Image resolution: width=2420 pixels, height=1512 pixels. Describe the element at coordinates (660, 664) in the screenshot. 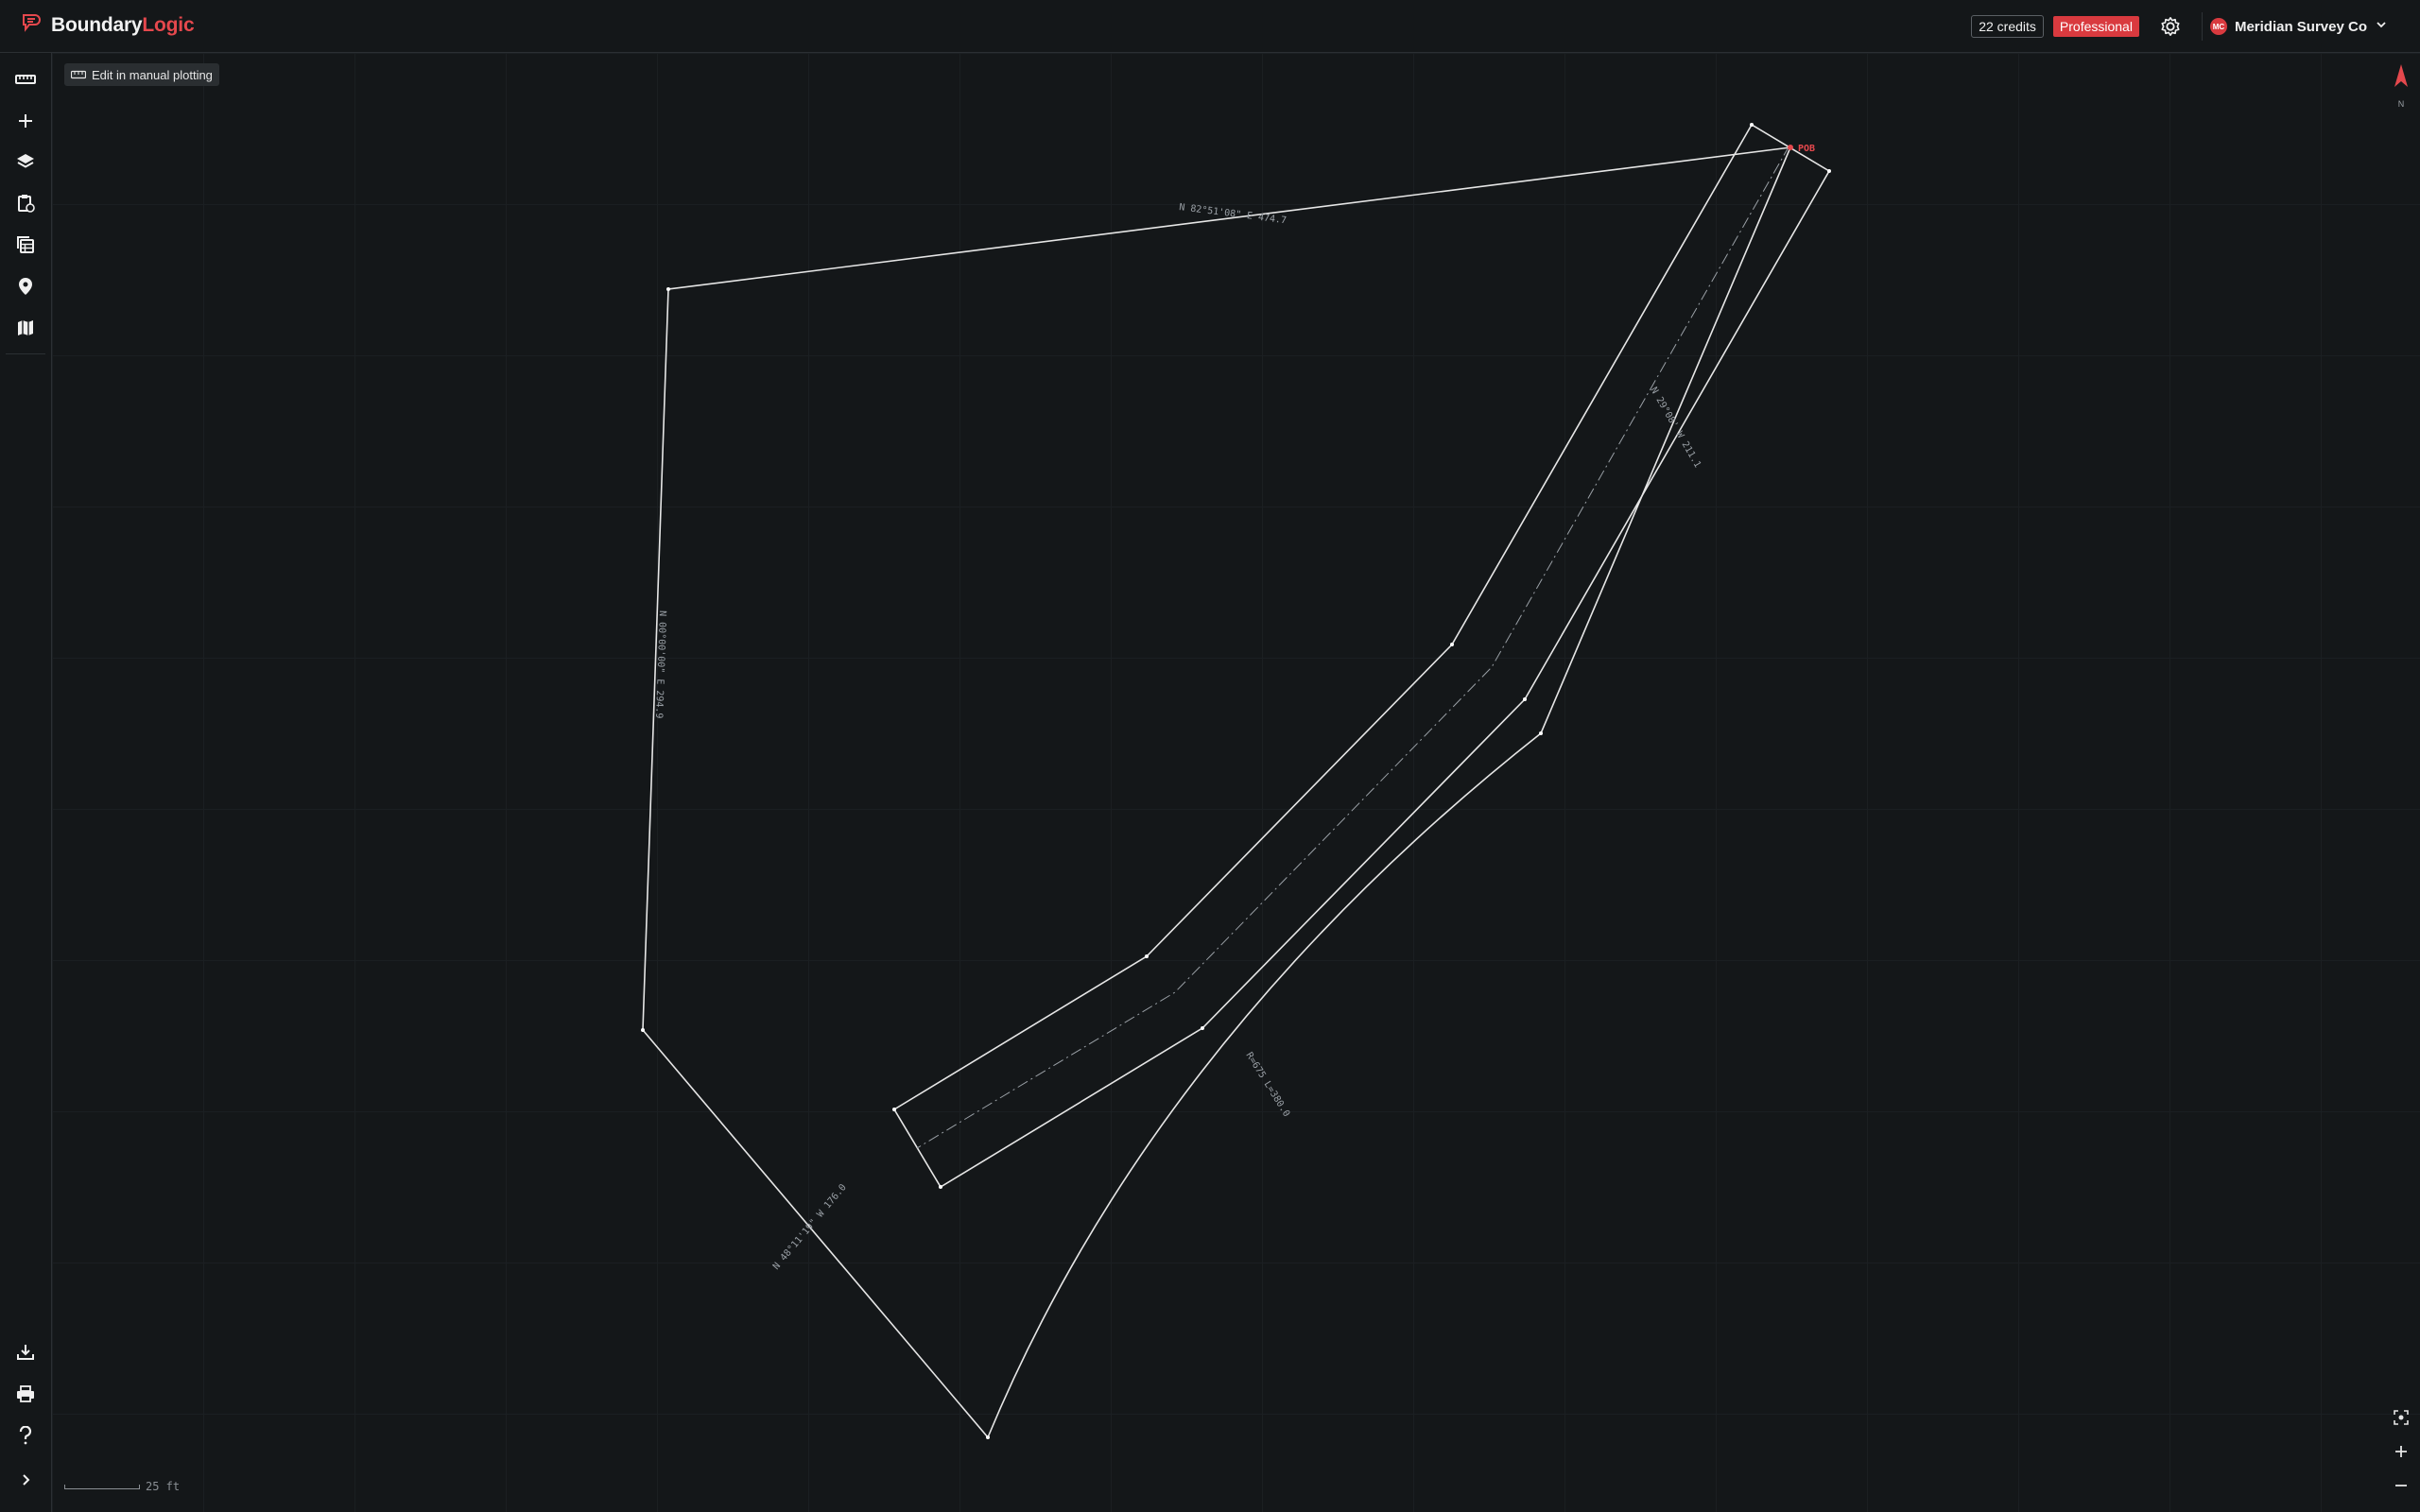

I see `label-west-line: N 00°00'00" E 294.9` at that location.